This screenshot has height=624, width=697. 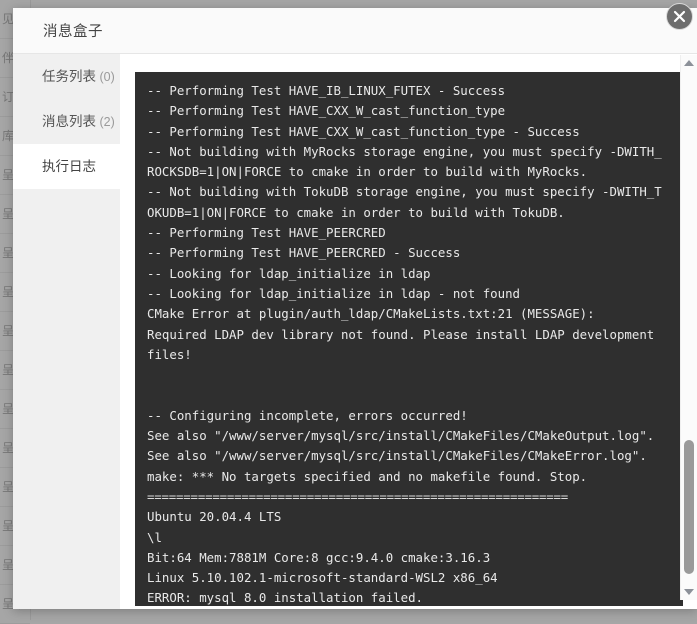 What do you see at coordinates (169, 354) in the screenshot?
I see `console-log-line: files!` at bounding box center [169, 354].